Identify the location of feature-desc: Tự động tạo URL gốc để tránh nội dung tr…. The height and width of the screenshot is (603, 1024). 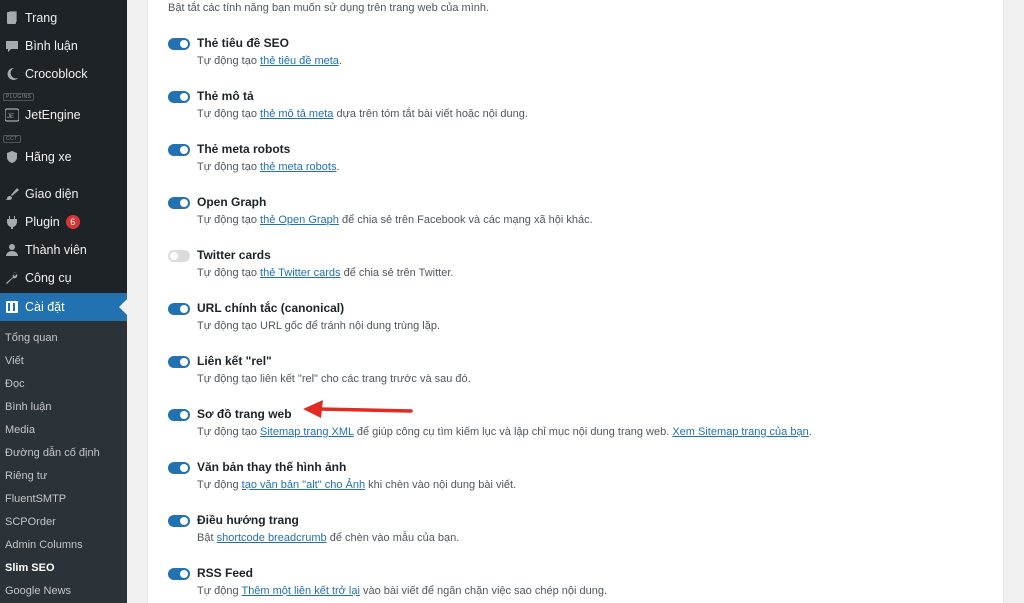
(319, 326).